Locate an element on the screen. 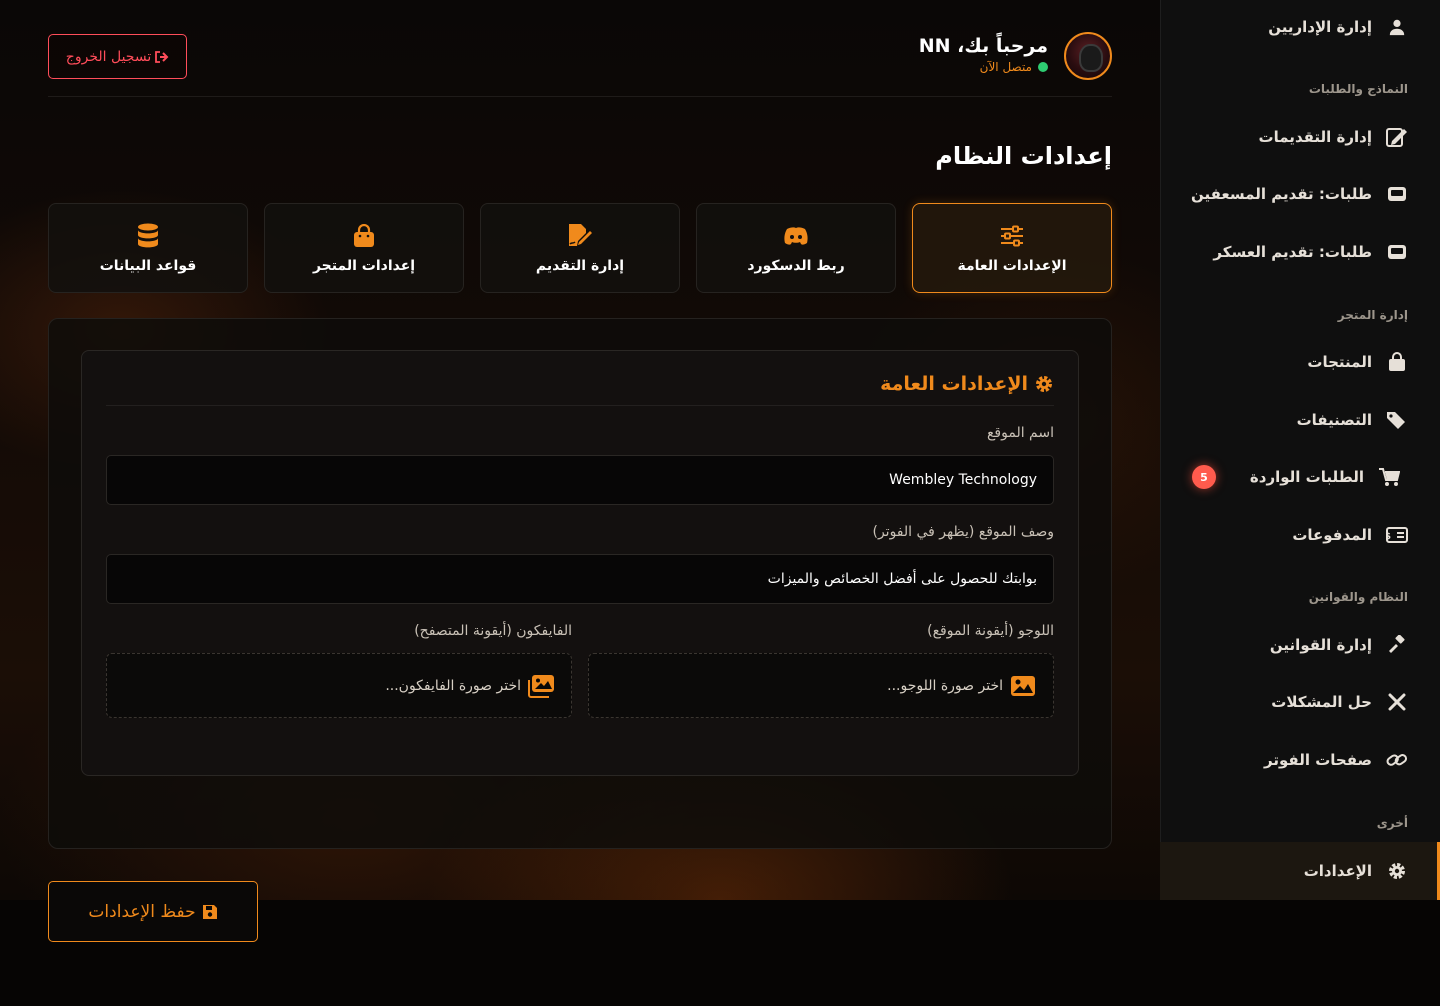 The width and height of the screenshot is (1440, 1006). sidebar-section-rules: النظام والقوانين is located at coordinates (1358, 597).